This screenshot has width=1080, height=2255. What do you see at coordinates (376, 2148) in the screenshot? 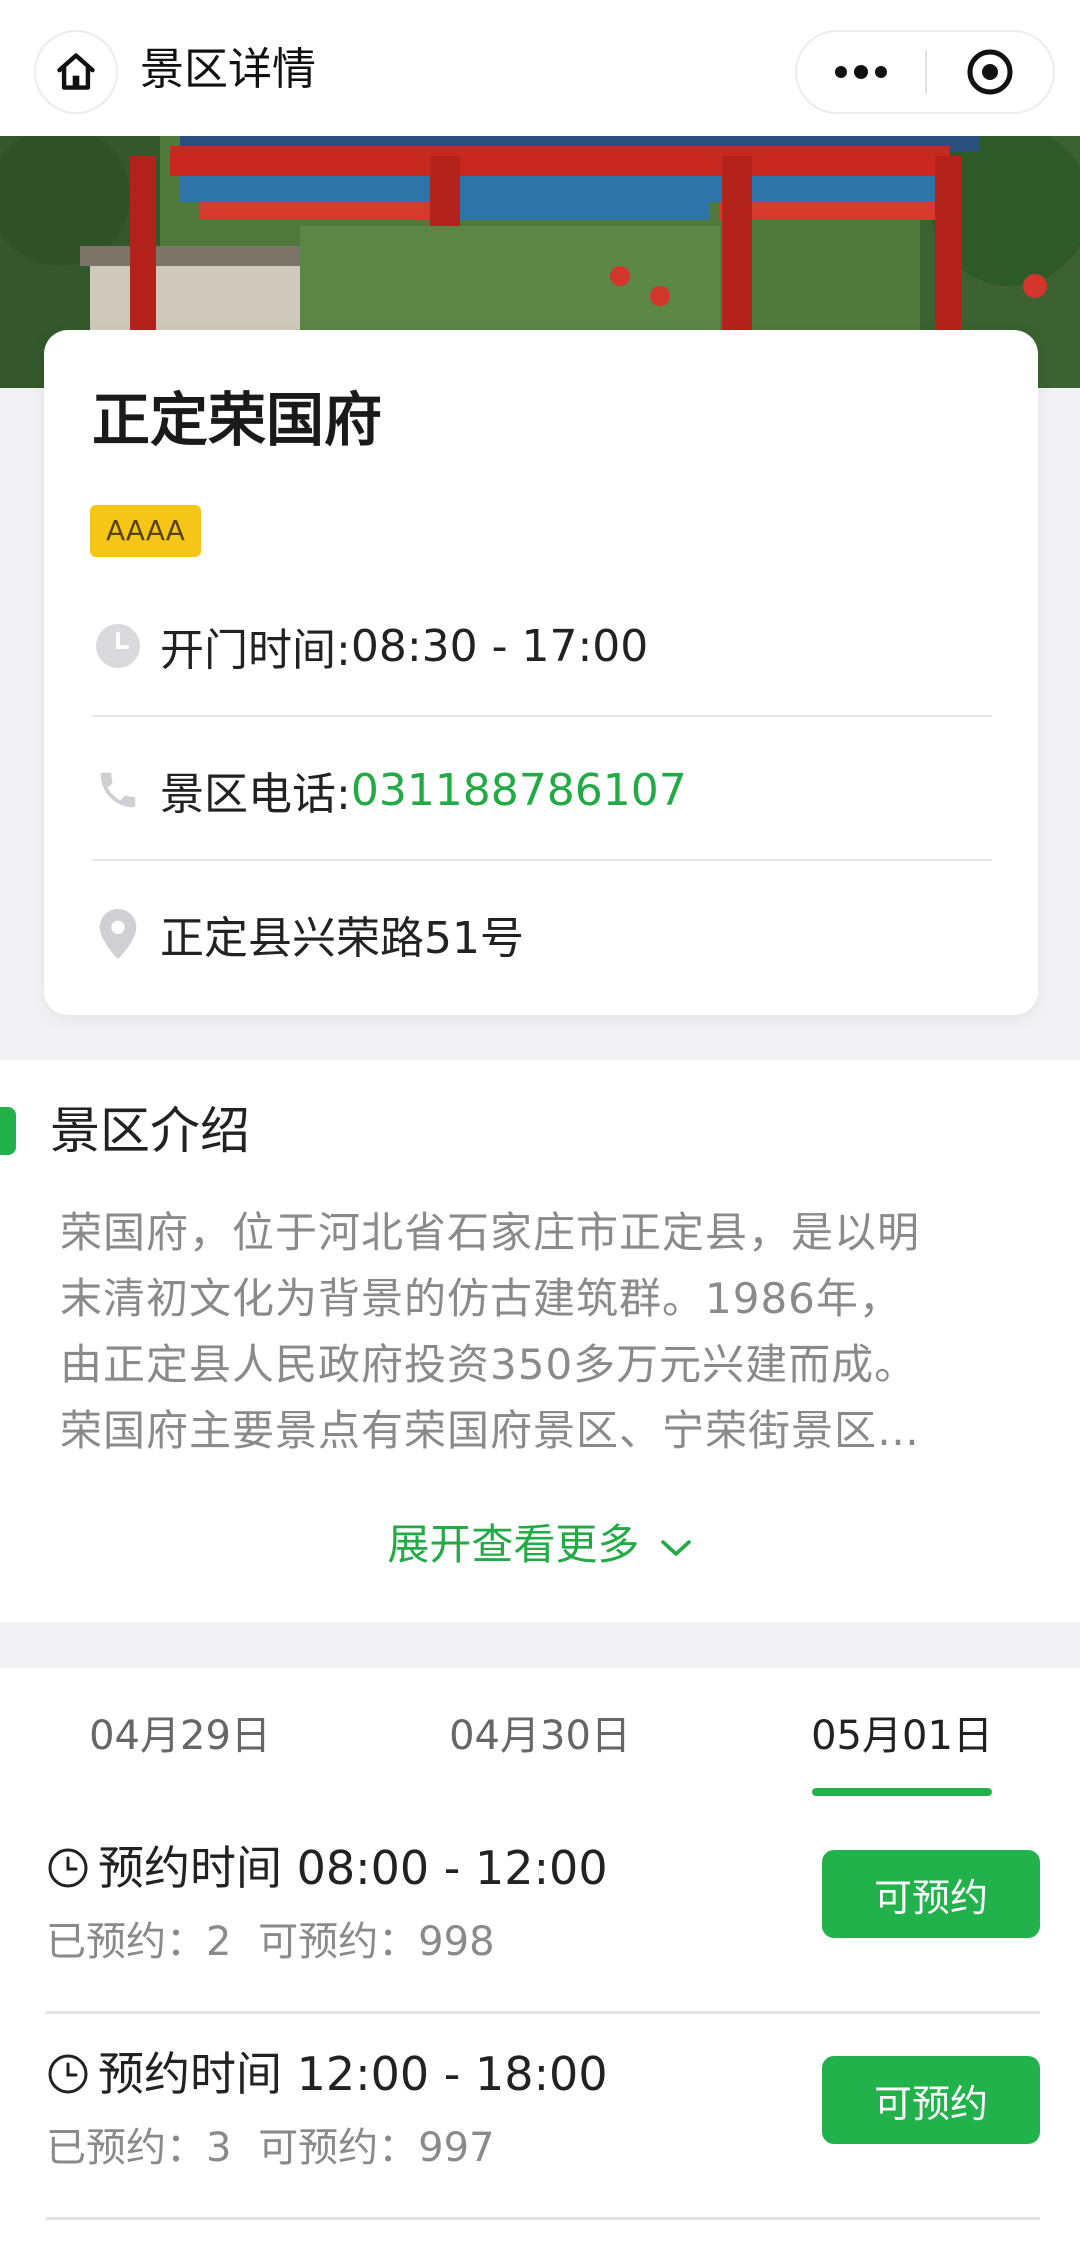
I see `available-count: 可预约：997` at bounding box center [376, 2148].